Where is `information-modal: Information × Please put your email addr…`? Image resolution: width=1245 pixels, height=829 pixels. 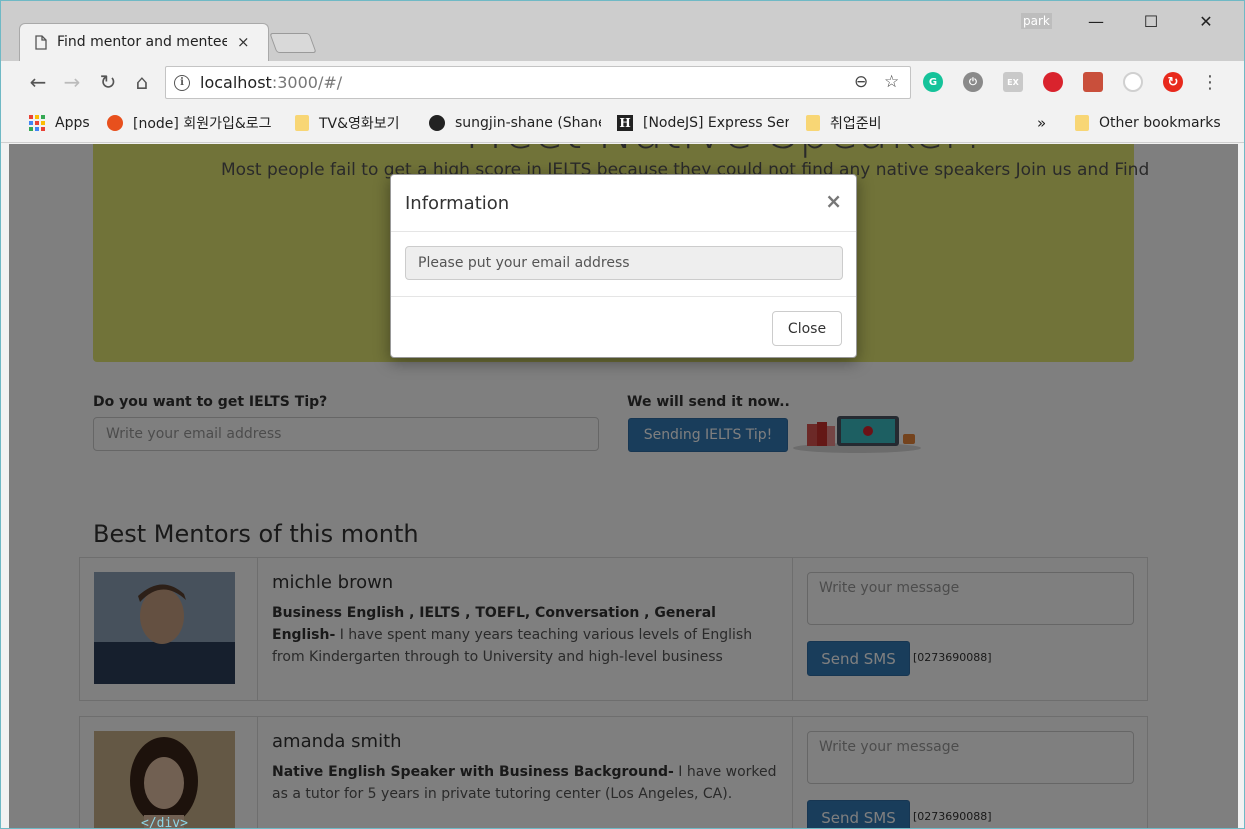 information-modal: Information × Please put your email addr… is located at coordinates (623, 266).